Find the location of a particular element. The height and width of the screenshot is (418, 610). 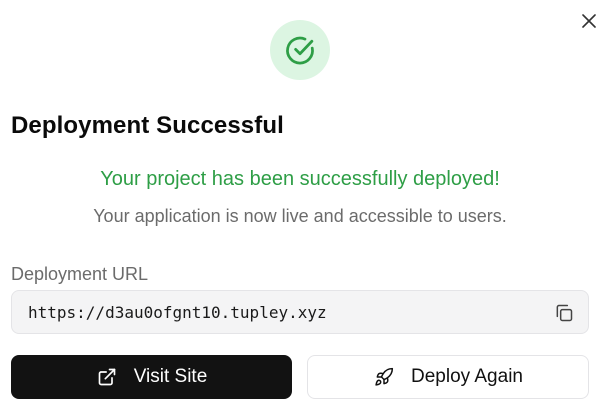

close-button is located at coordinates (589, 21).